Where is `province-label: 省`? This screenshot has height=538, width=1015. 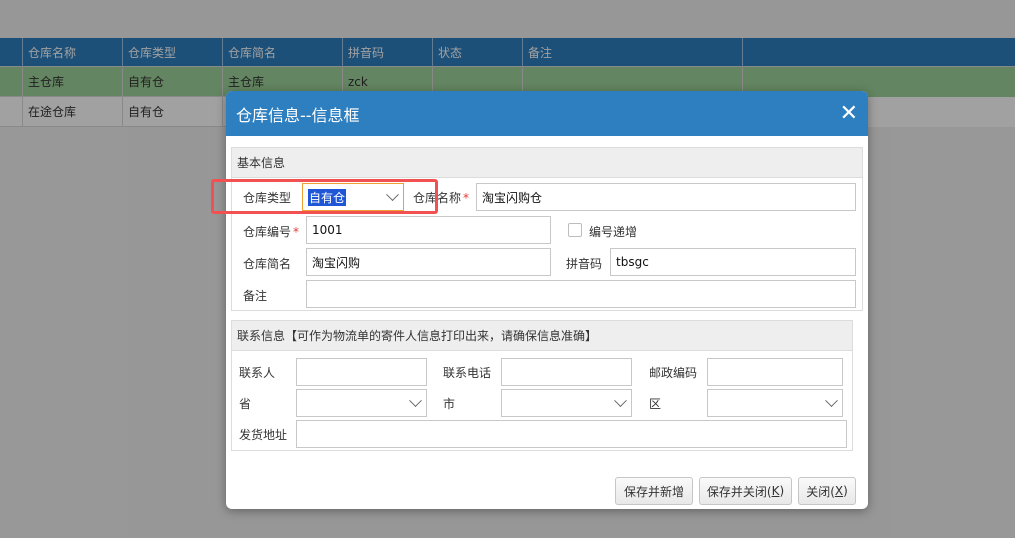 province-label: 省 is located at coordinates (245, 404).